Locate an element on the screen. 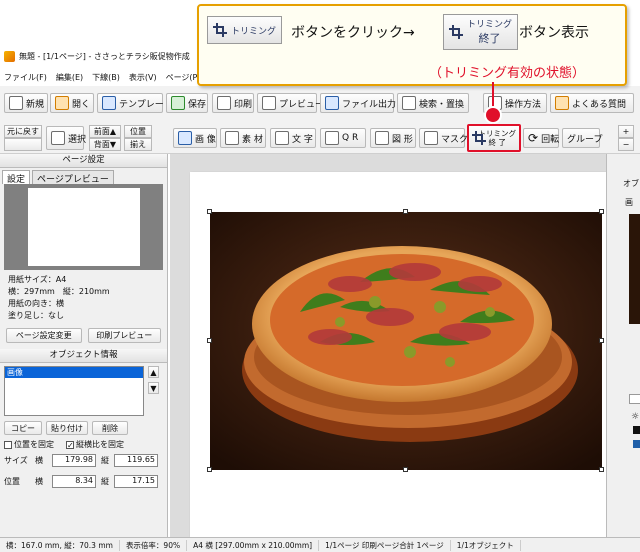 This screenshot has width=640, height=552. status-paper: A4 横 [297.00mm x 210.00mm] is located at coordinates (253, 545).